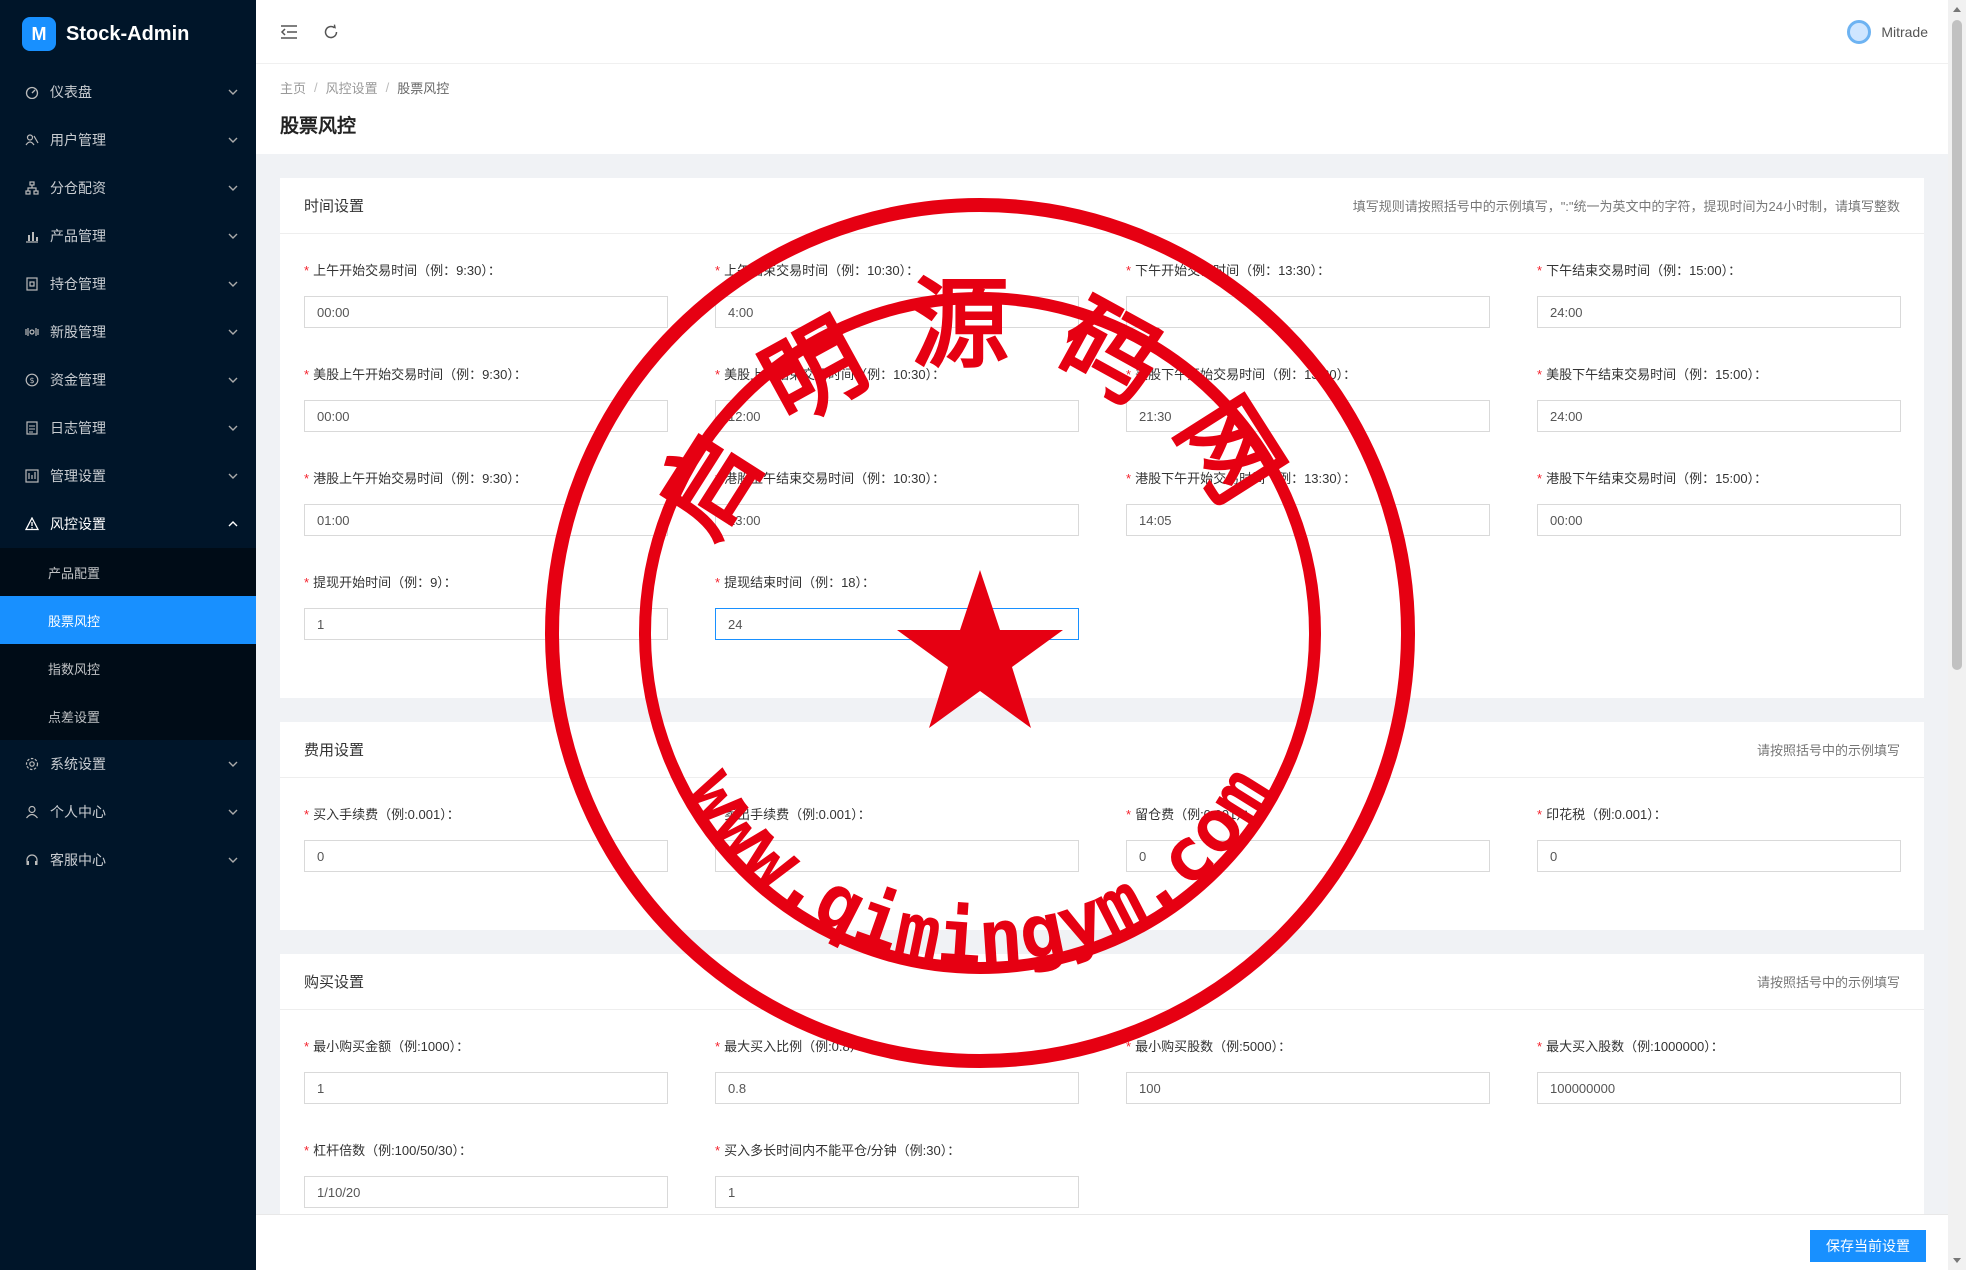 The width and height of the screenshot is (1966, 1270). I want to click on logo: M Stock-Admin, so click(128, 34).